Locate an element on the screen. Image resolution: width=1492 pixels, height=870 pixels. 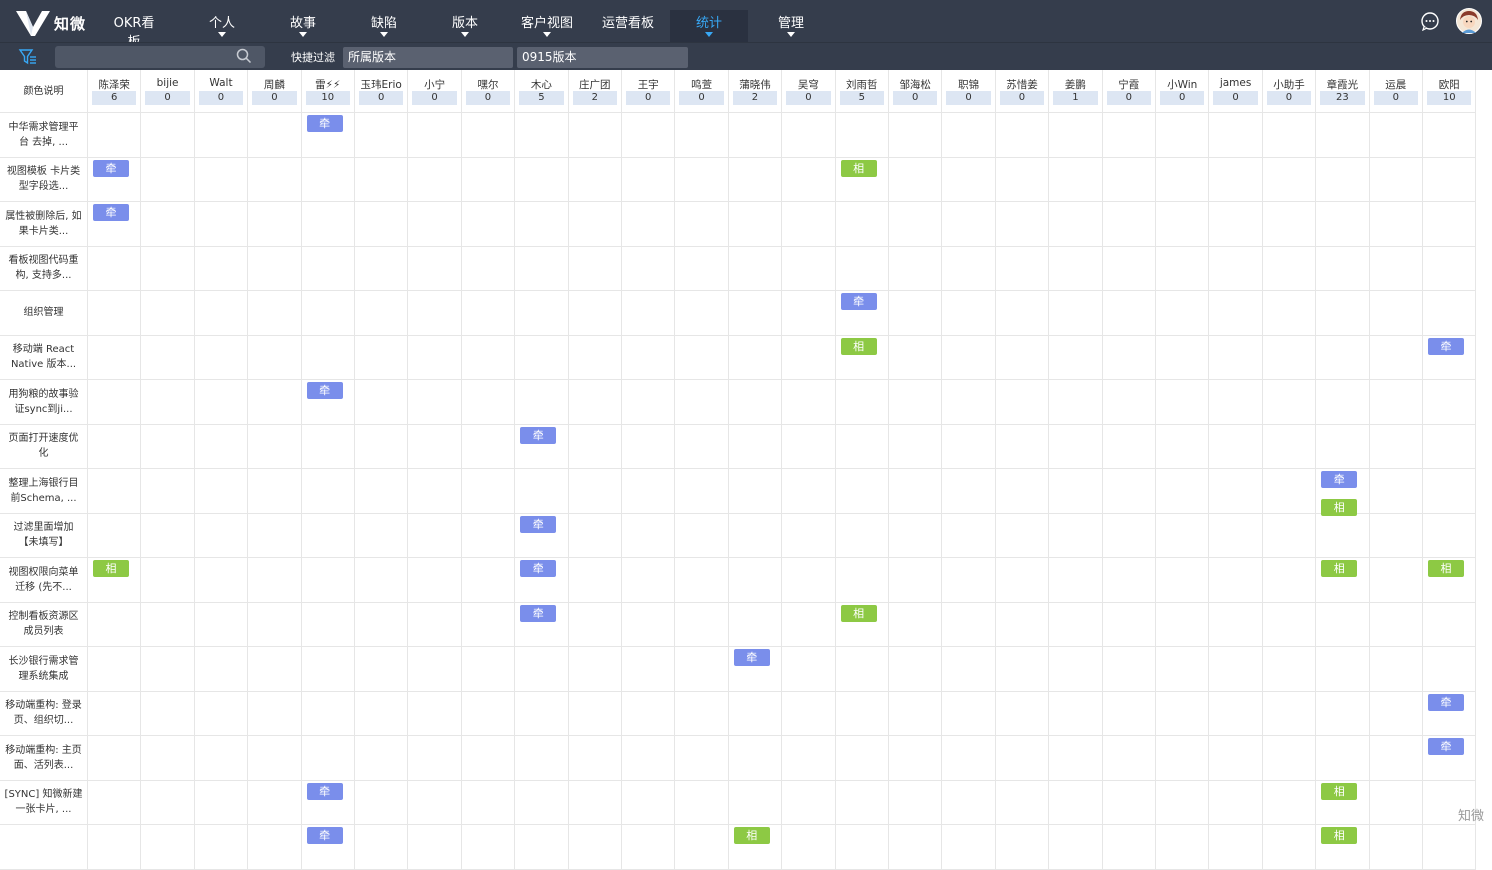
column-header: 蒲晓伟2 is located at coordinates (755, 91).